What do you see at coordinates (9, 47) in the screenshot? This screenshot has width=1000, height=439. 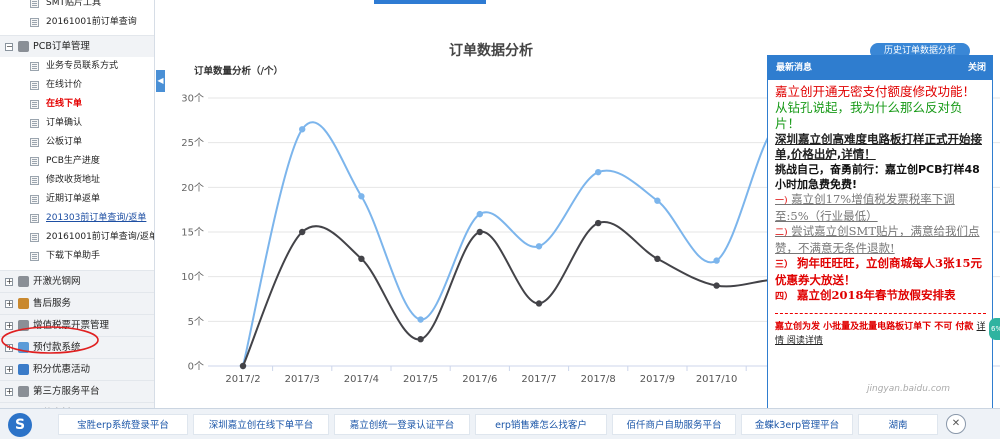 I see `collapse-toggle-icon: −` at bounding box center [9, 47].